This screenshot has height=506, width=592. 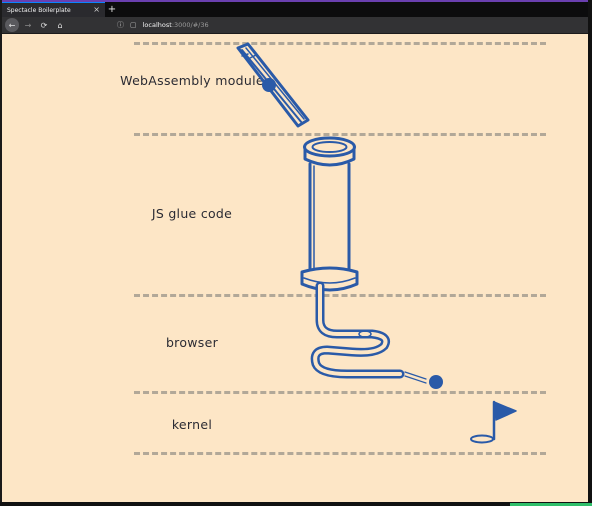 What do you see at coordinates (39, 10) in the screenshot?
I see `tab-title: Spectacle Boilerplate` at bounding box center [39, 10].